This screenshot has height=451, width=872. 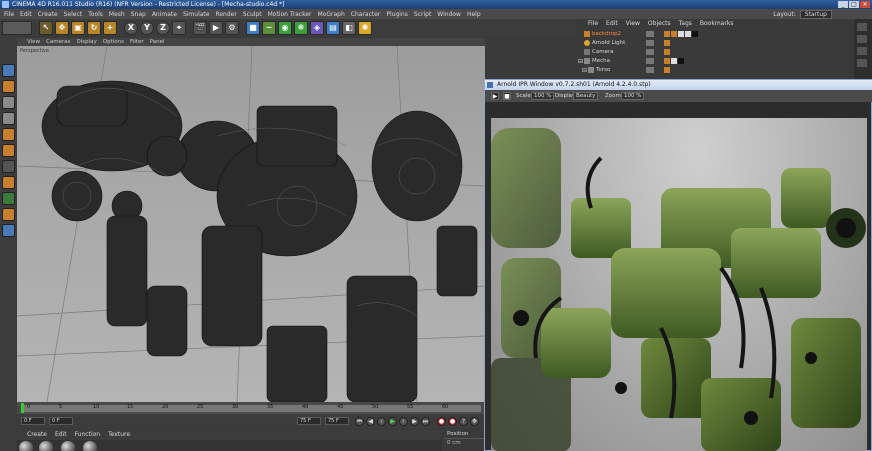 I want to click on layout-dropdown: Startup, so click(x=815, y=14).